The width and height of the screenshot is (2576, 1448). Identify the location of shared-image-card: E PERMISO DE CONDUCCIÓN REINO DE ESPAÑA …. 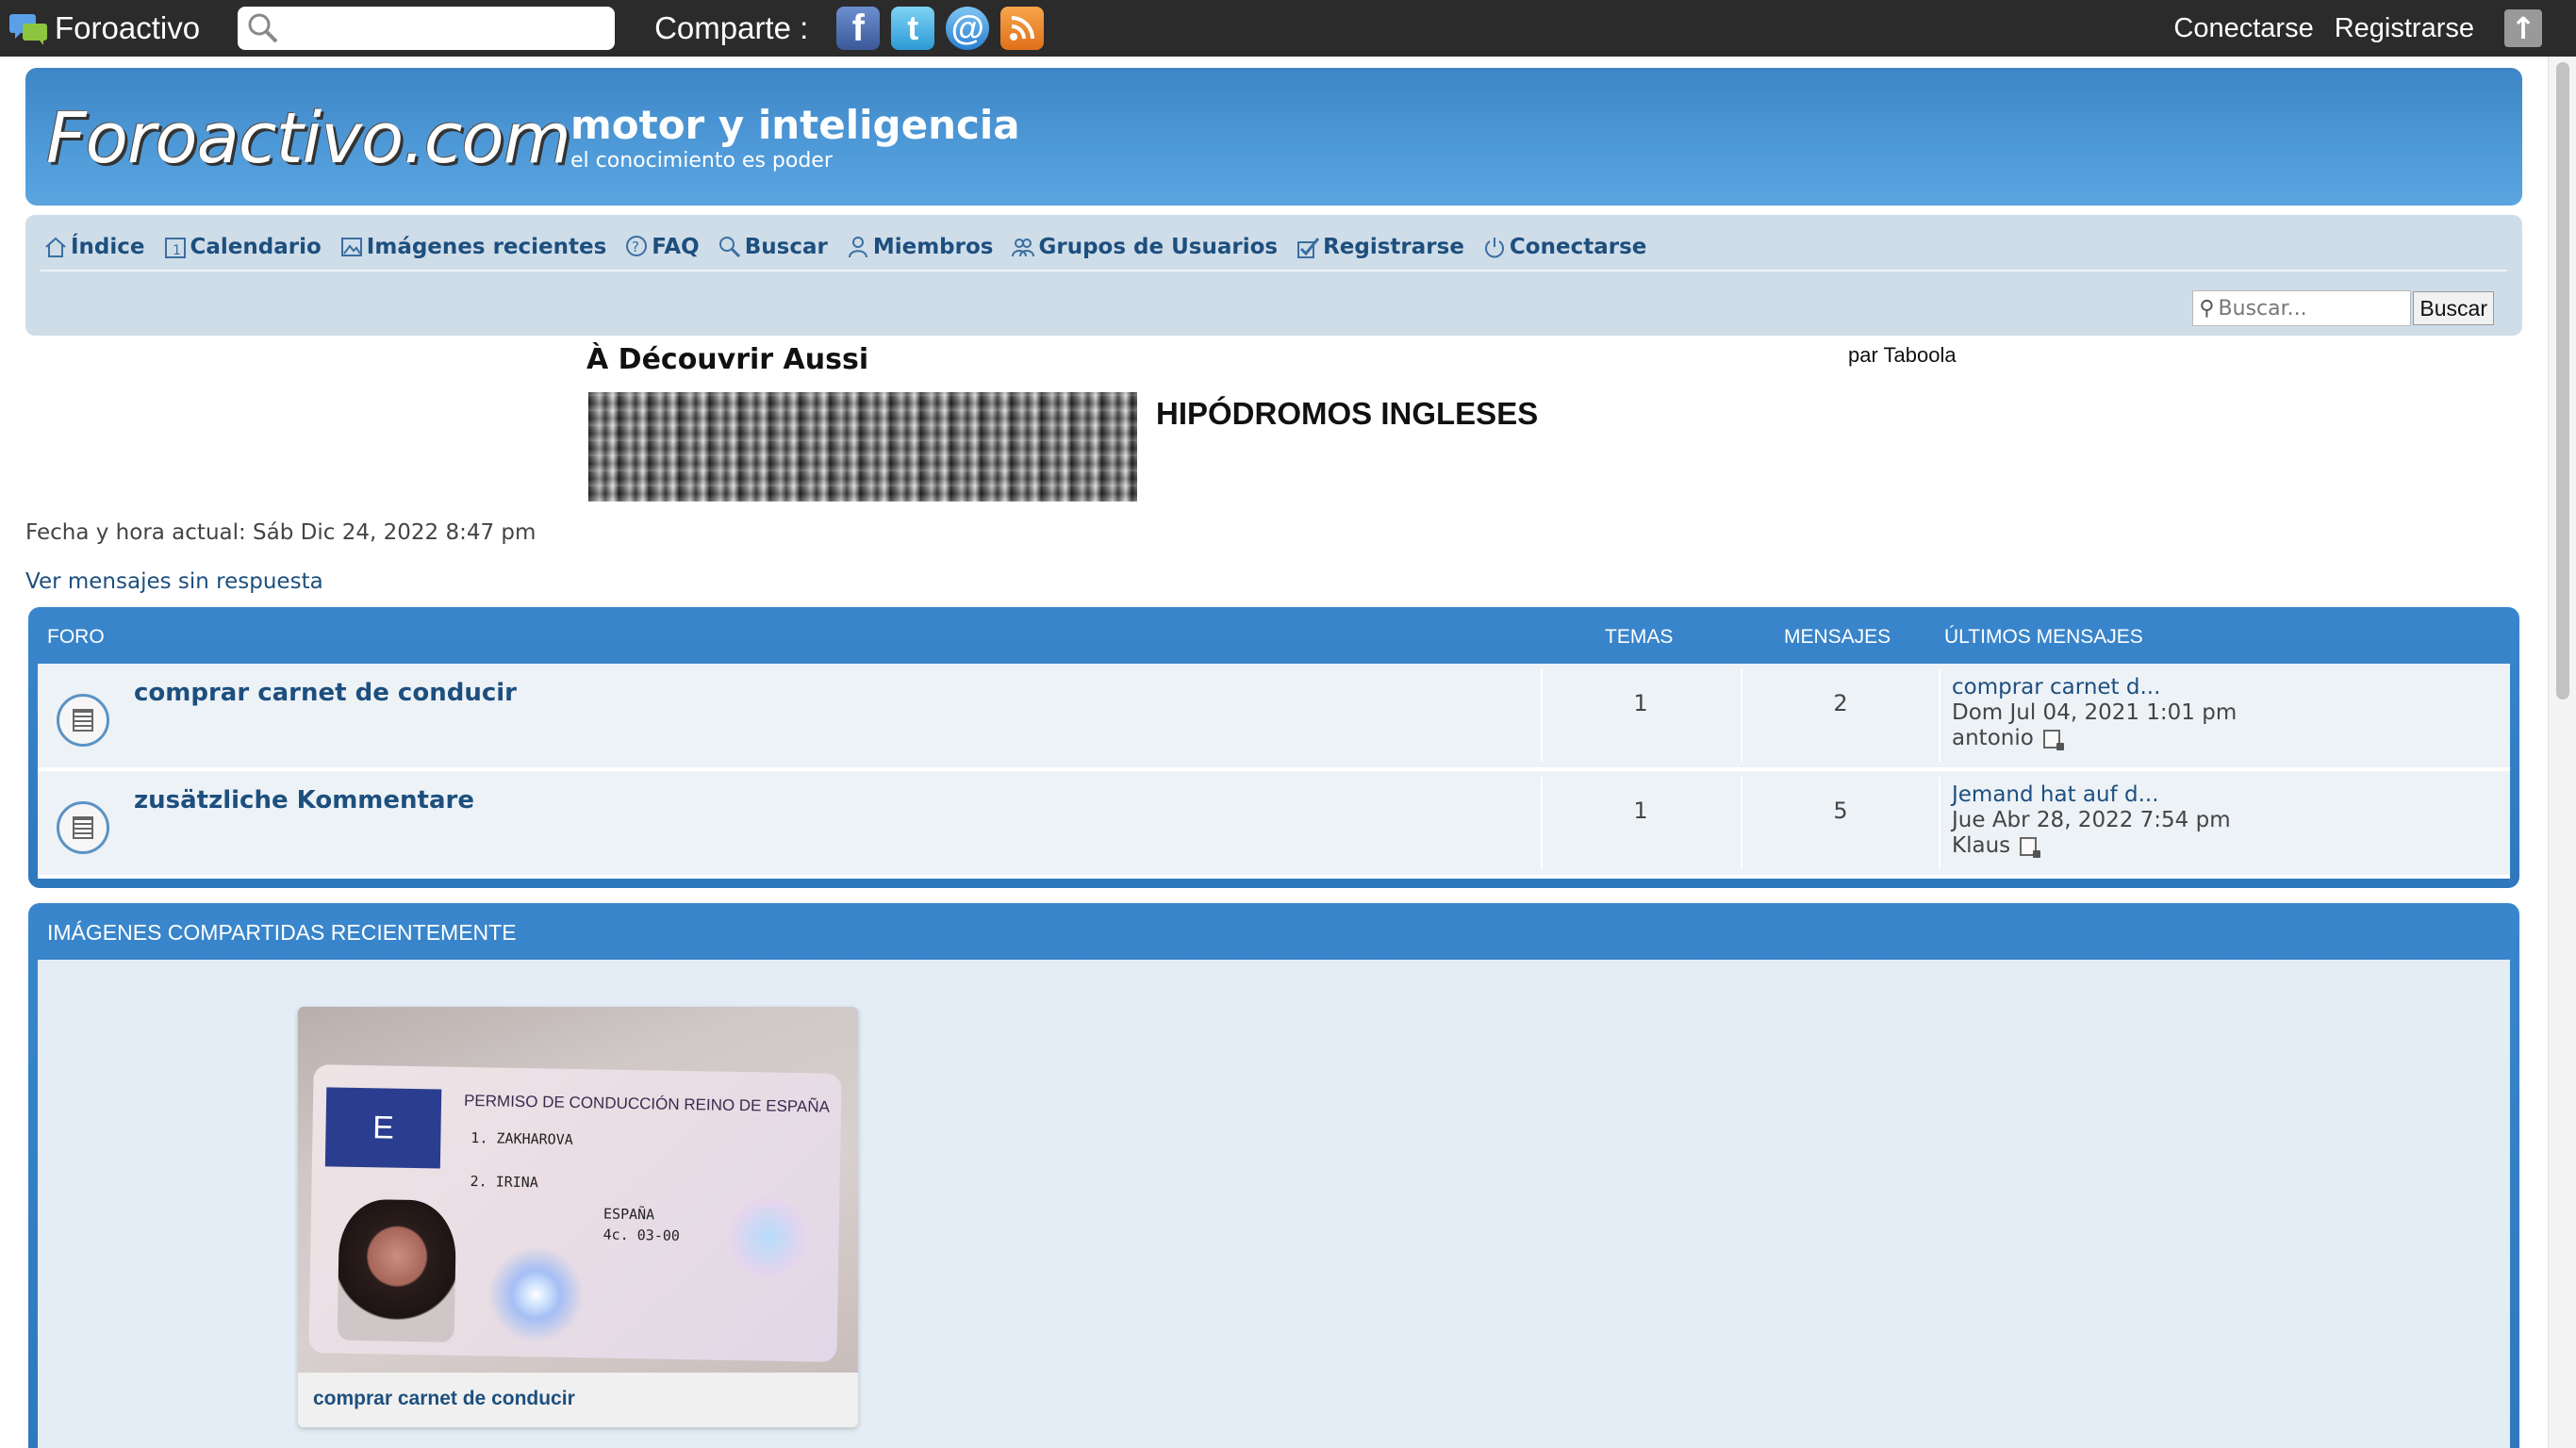
(578, 1217).